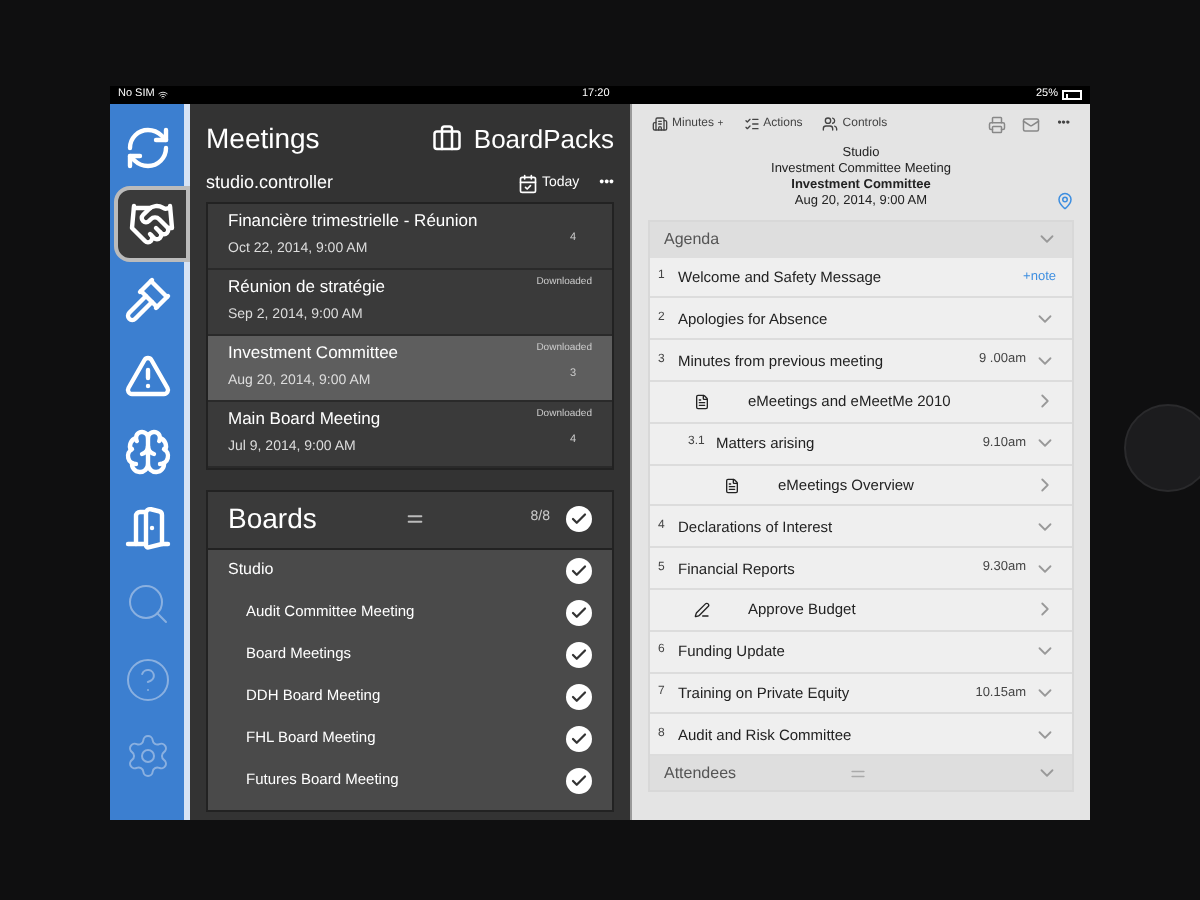  I want to click on refresh-icon, so click(147, 148).